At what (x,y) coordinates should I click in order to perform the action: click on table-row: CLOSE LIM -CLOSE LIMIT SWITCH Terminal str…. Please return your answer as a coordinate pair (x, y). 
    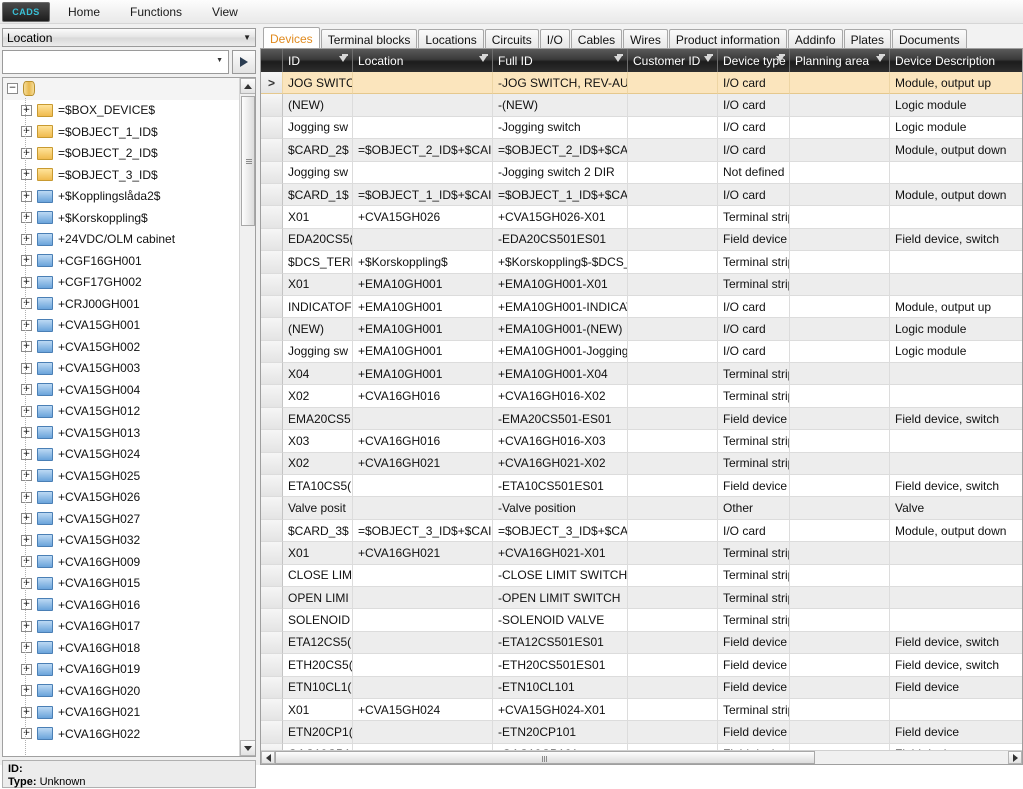
    Looking at the image, I should click on (641, 575).